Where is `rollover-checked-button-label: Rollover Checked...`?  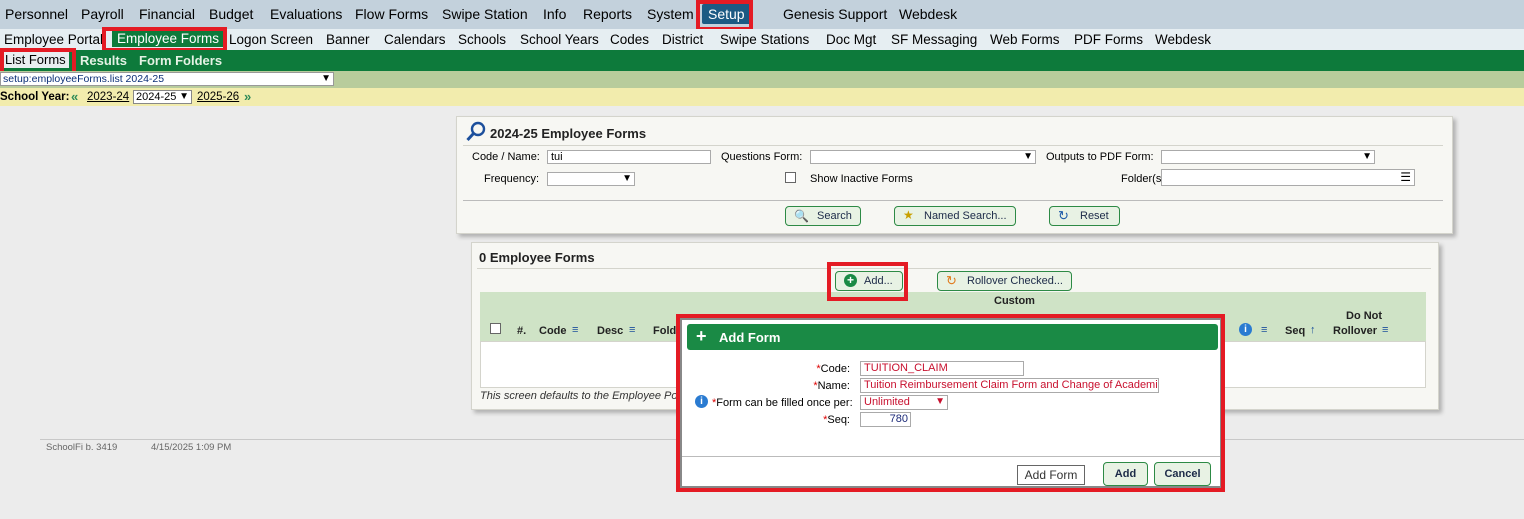
rollover-checked-button-label: Rollover Checked... is located at coordinates (1015, 281).